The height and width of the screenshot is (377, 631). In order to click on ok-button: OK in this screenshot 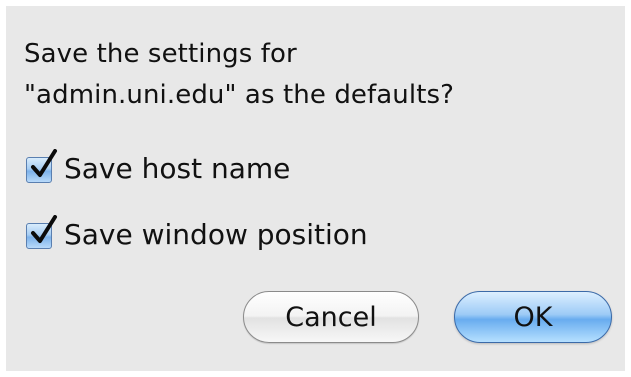, I will do `click(533, 317)`.